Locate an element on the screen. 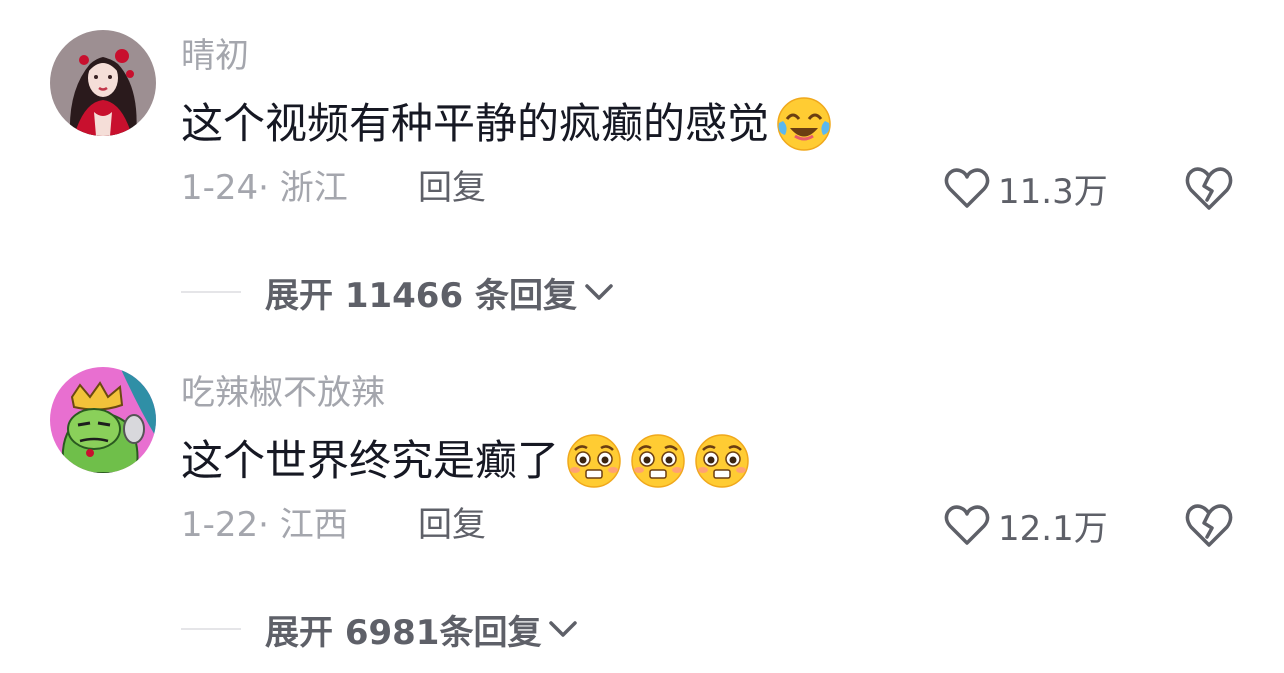  like-button: 11.3万 is located at coordinates (1026, 188).